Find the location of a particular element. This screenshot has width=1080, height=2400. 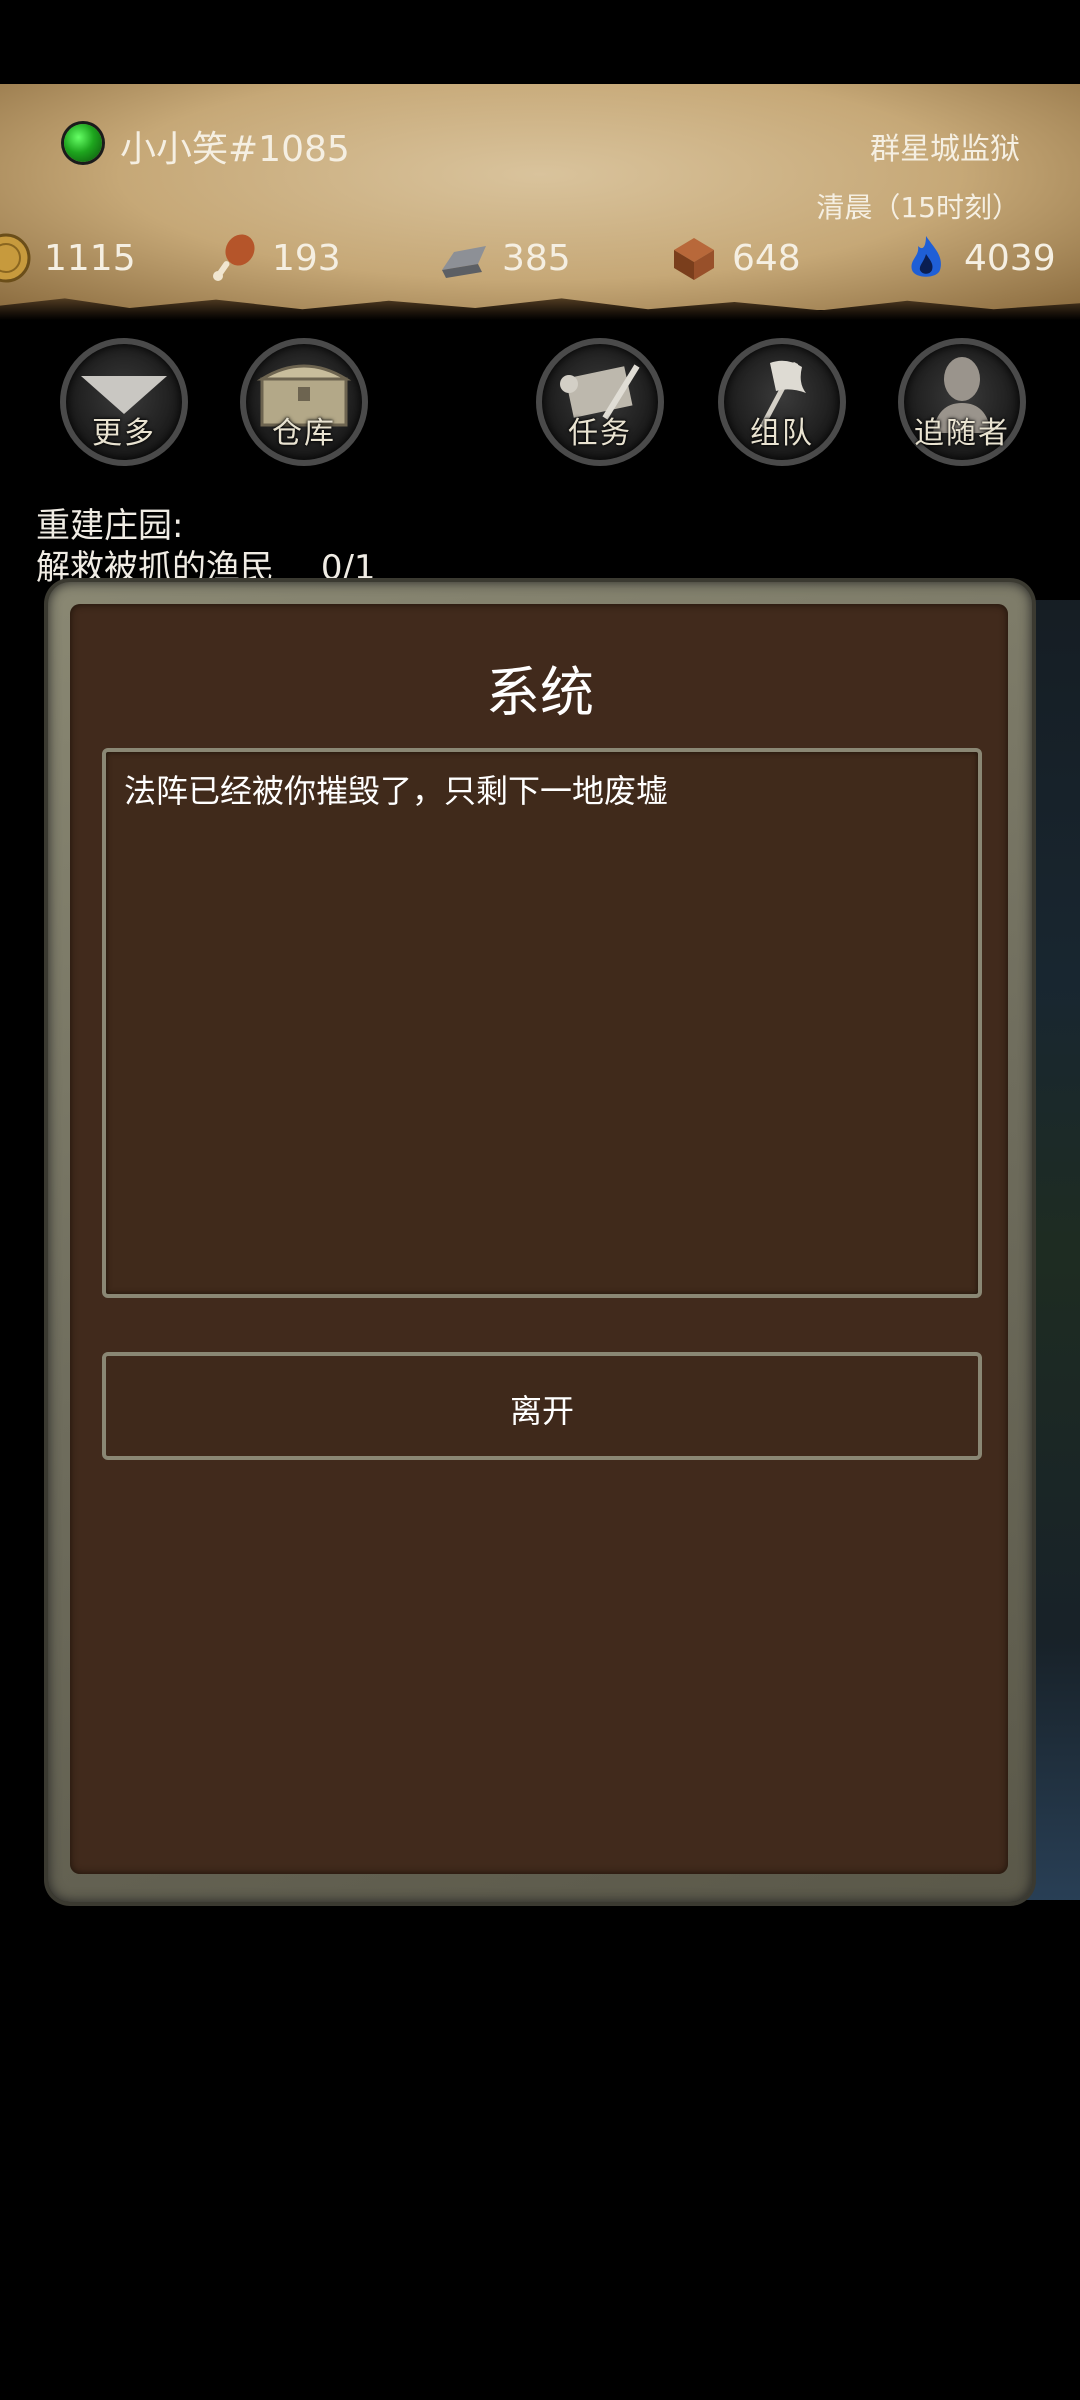

player-name: 小小笑#1085 is located at coordinates (235, 149).